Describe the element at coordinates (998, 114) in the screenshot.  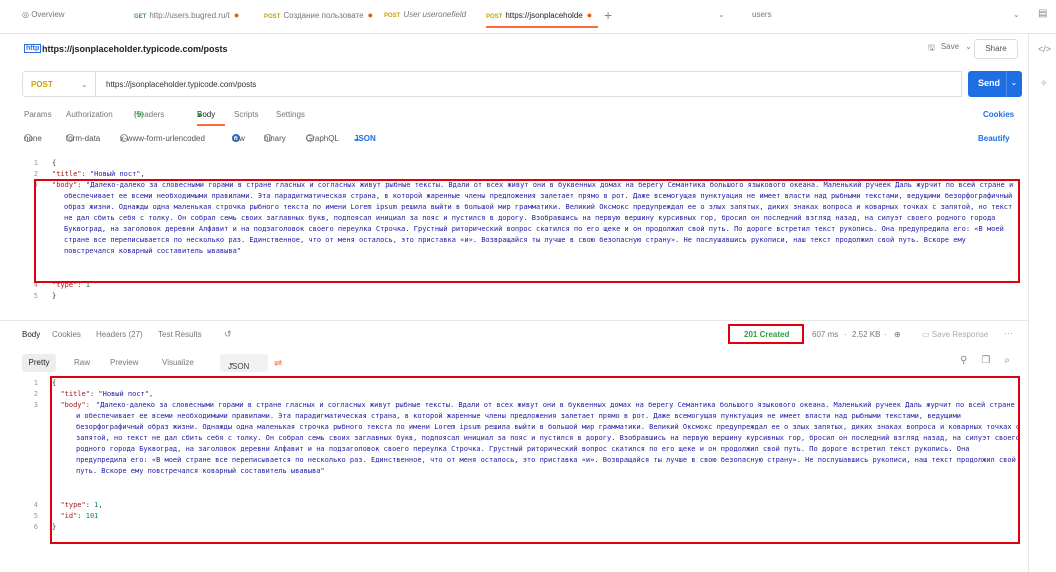
I see `cookies-link: Cookies` at that location.